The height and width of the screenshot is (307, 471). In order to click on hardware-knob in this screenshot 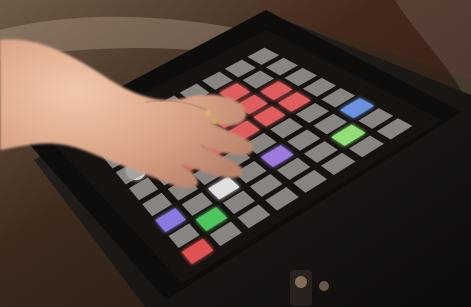, I will do `click(301, 282)`.